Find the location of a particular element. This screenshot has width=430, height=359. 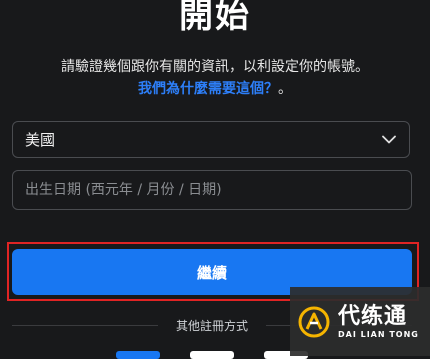

watermark-sub: DAI LIAN TONG is located at coordinates (378, 334).